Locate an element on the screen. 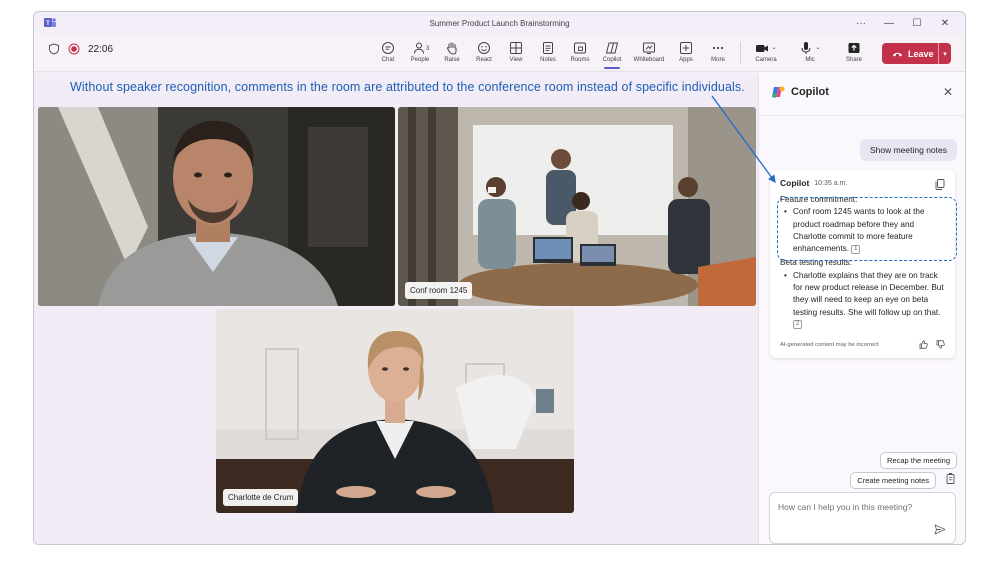 The width and height of the screenshot is (999, 562). message-footer: AI-generated content may be incorrect is located at coordinates (862, 344).